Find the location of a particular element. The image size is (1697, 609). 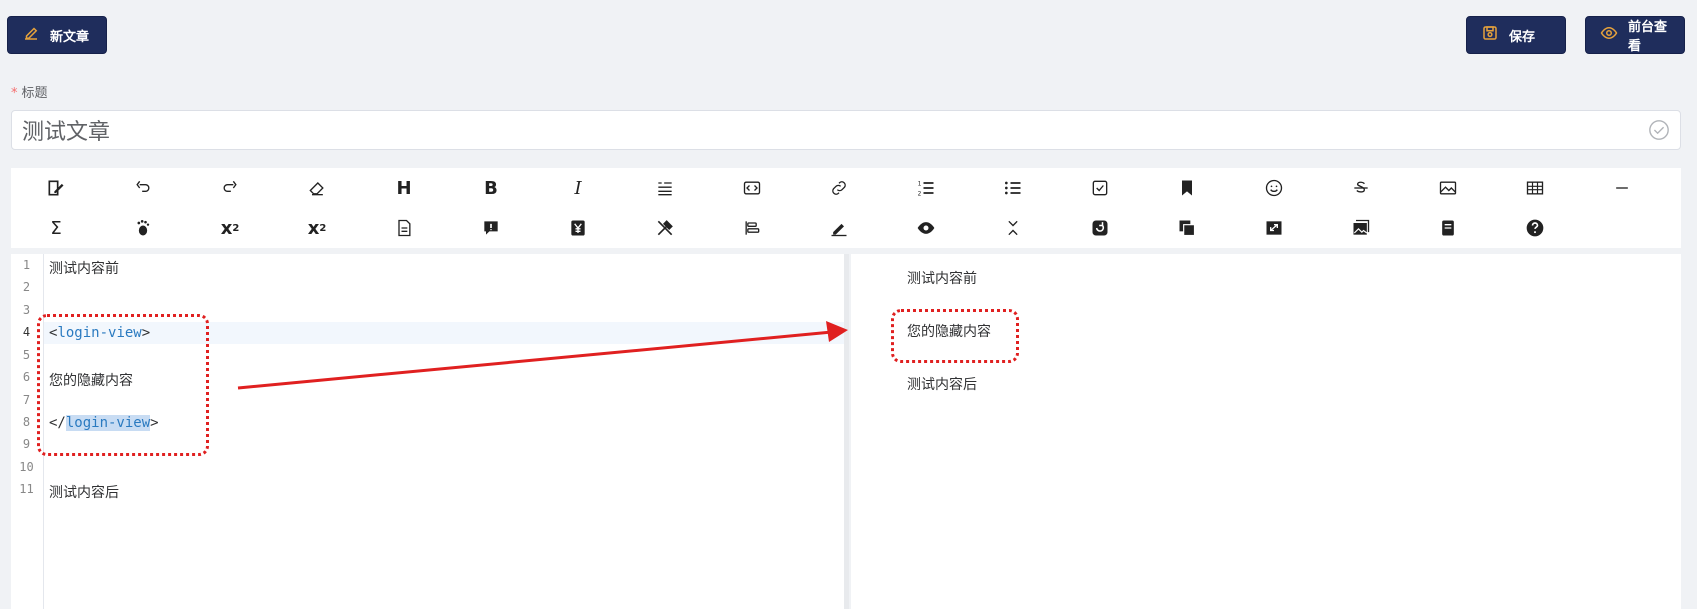

title-label: * 标题 is located at coordinates (29, 91).